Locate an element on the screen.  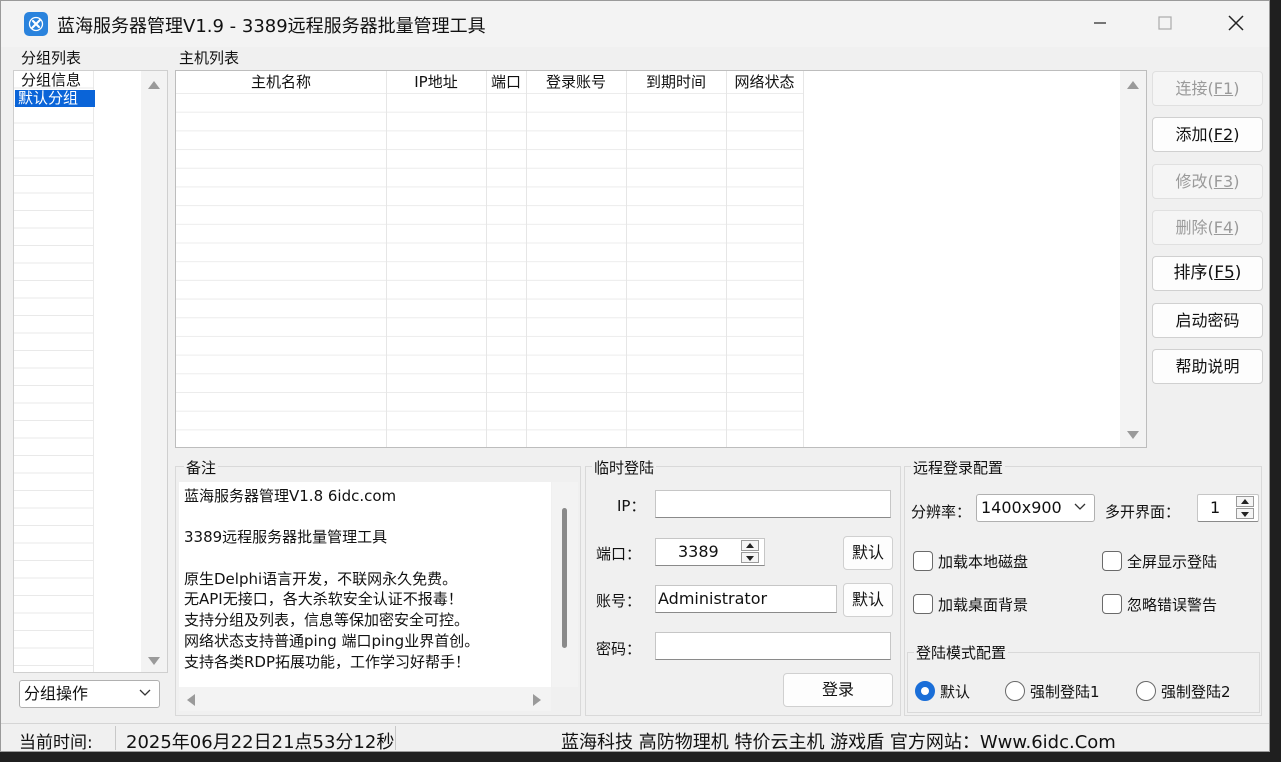
edit-button: 修改(F3) is located at coordinates (1207, 181).